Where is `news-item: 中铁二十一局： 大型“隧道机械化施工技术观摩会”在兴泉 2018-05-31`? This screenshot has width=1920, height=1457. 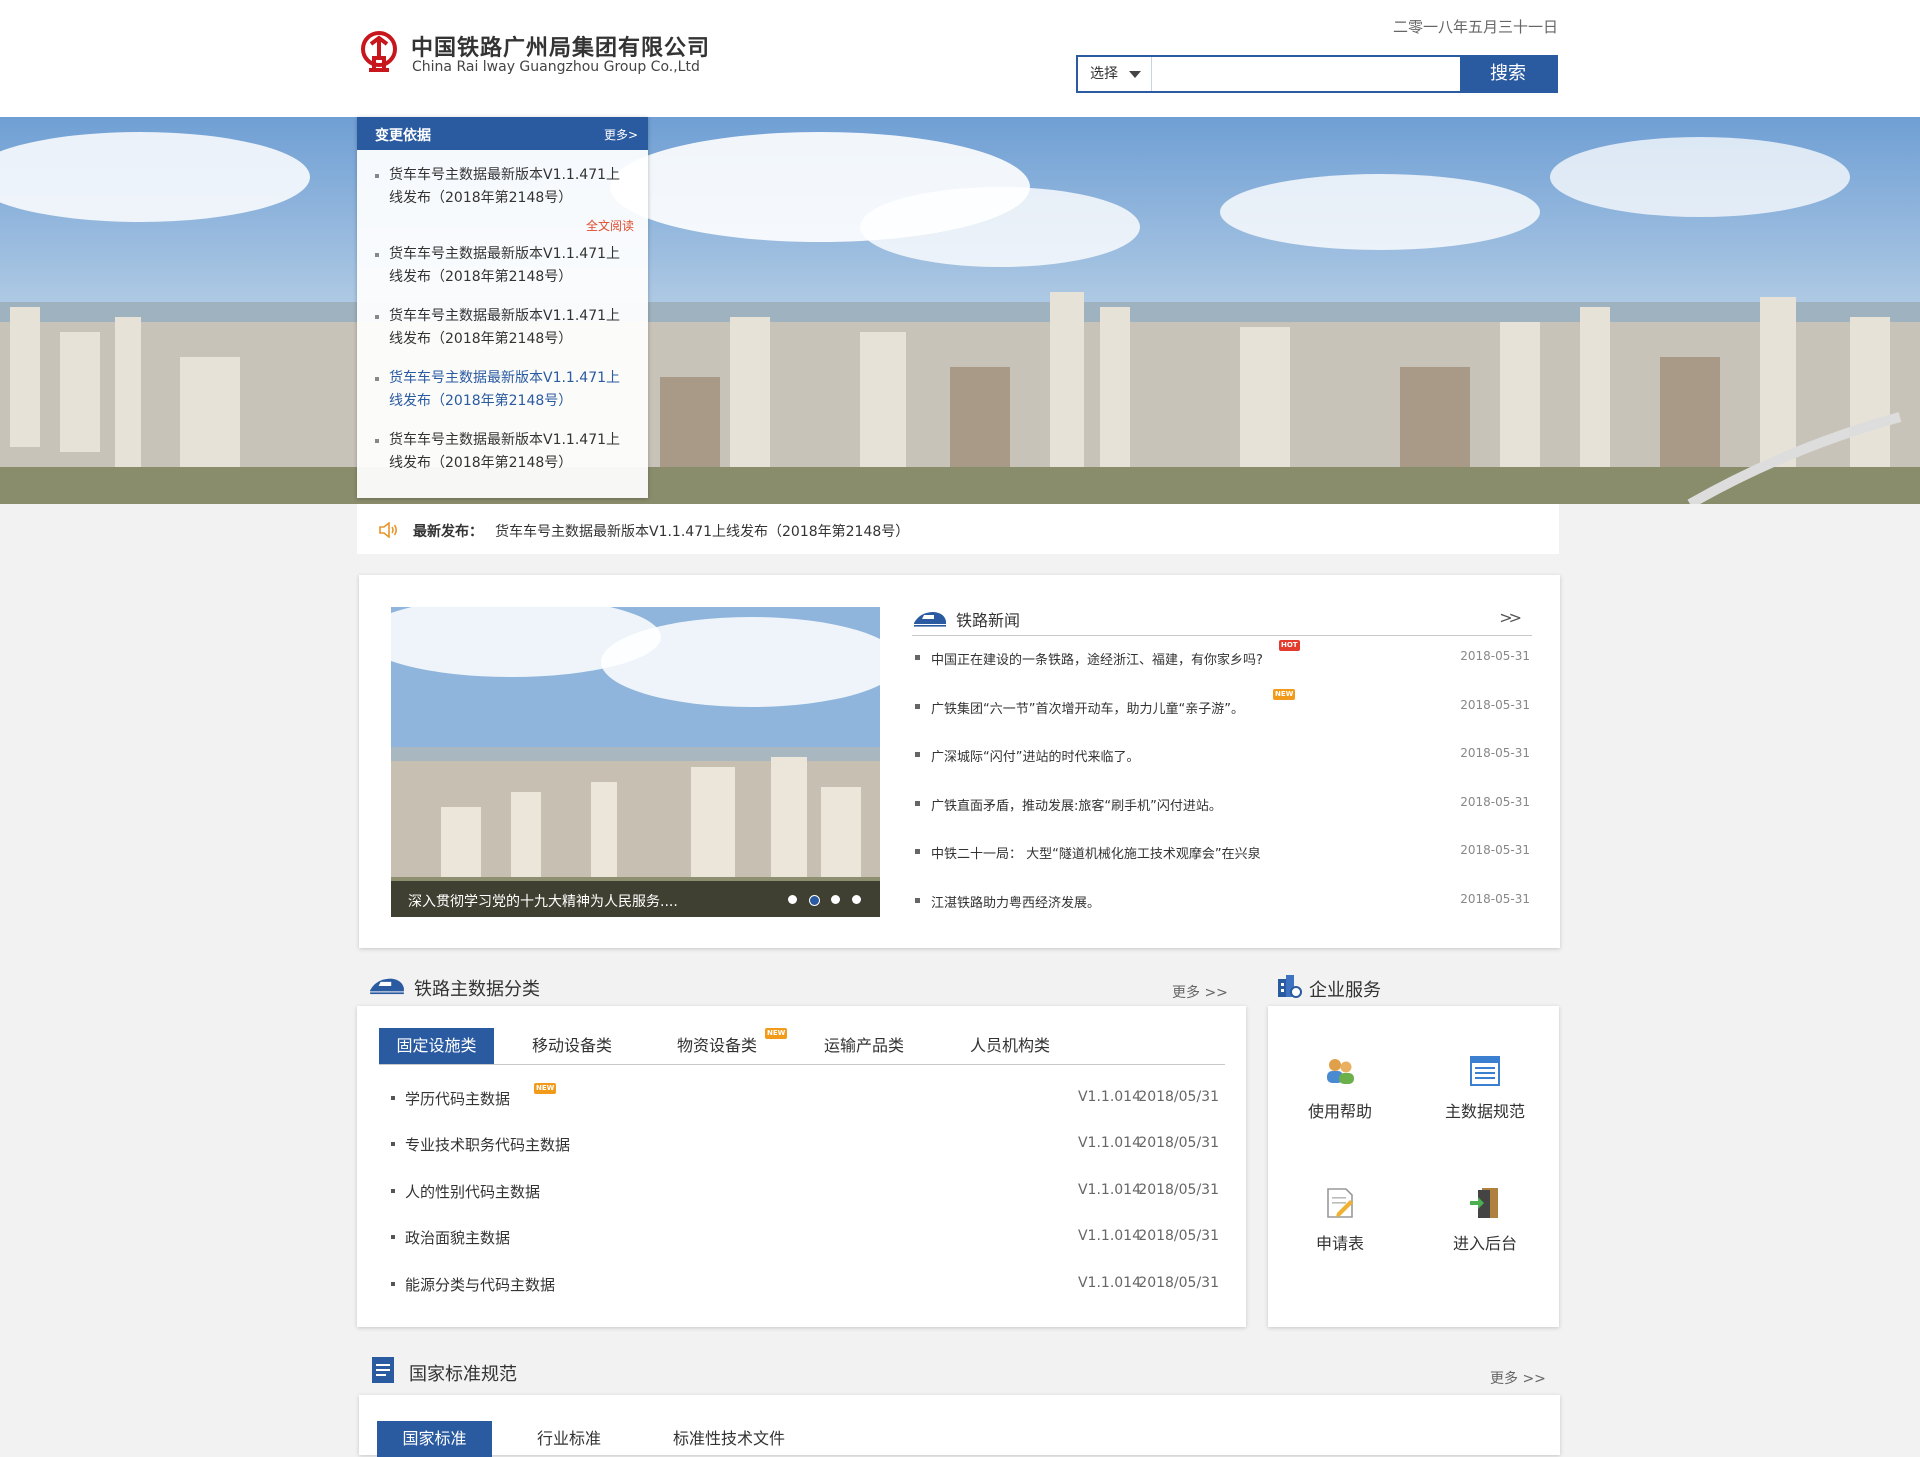 news-item: 中铁二十一局： 大型“隧道机械化施工技术观摩会”在兴泉 2018-05-31 is located at coordinates (1223, 852).